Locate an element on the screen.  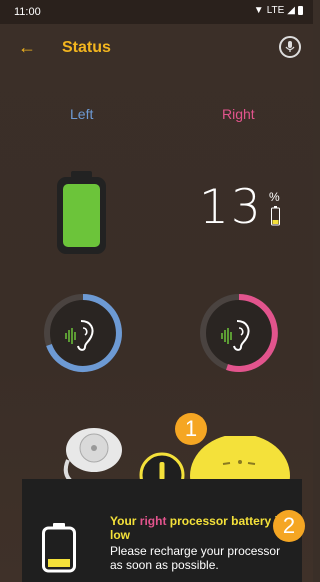
mic-icon is located at coordinates (290, 47).